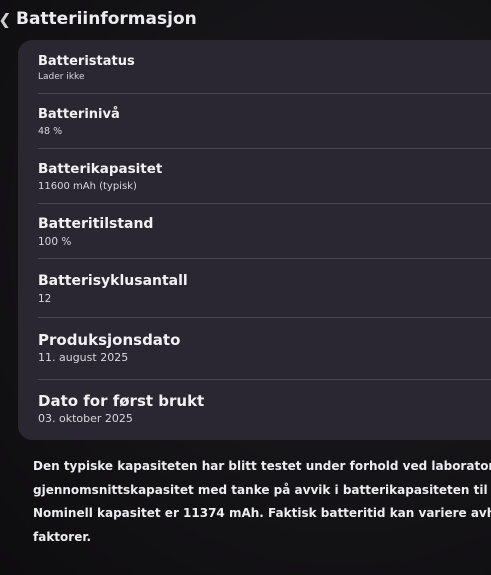 The width and height of the screenshot is (491, 575). What do you see at coordinates (45, 299) in the screenshot?
I see `item-value: 12` at bounding box center [45, 299].